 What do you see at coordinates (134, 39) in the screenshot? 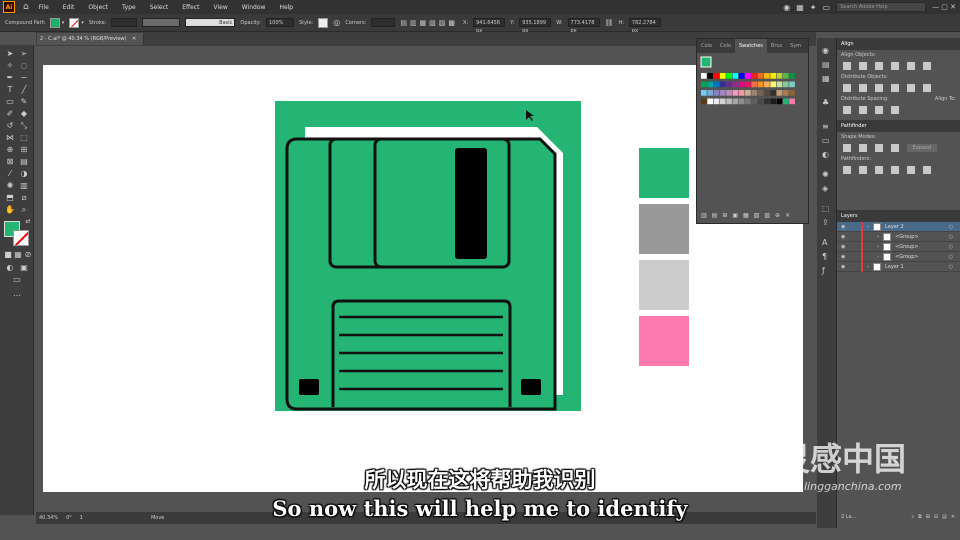
I see `close-icon: ✕` at bounding box center [134, 39].